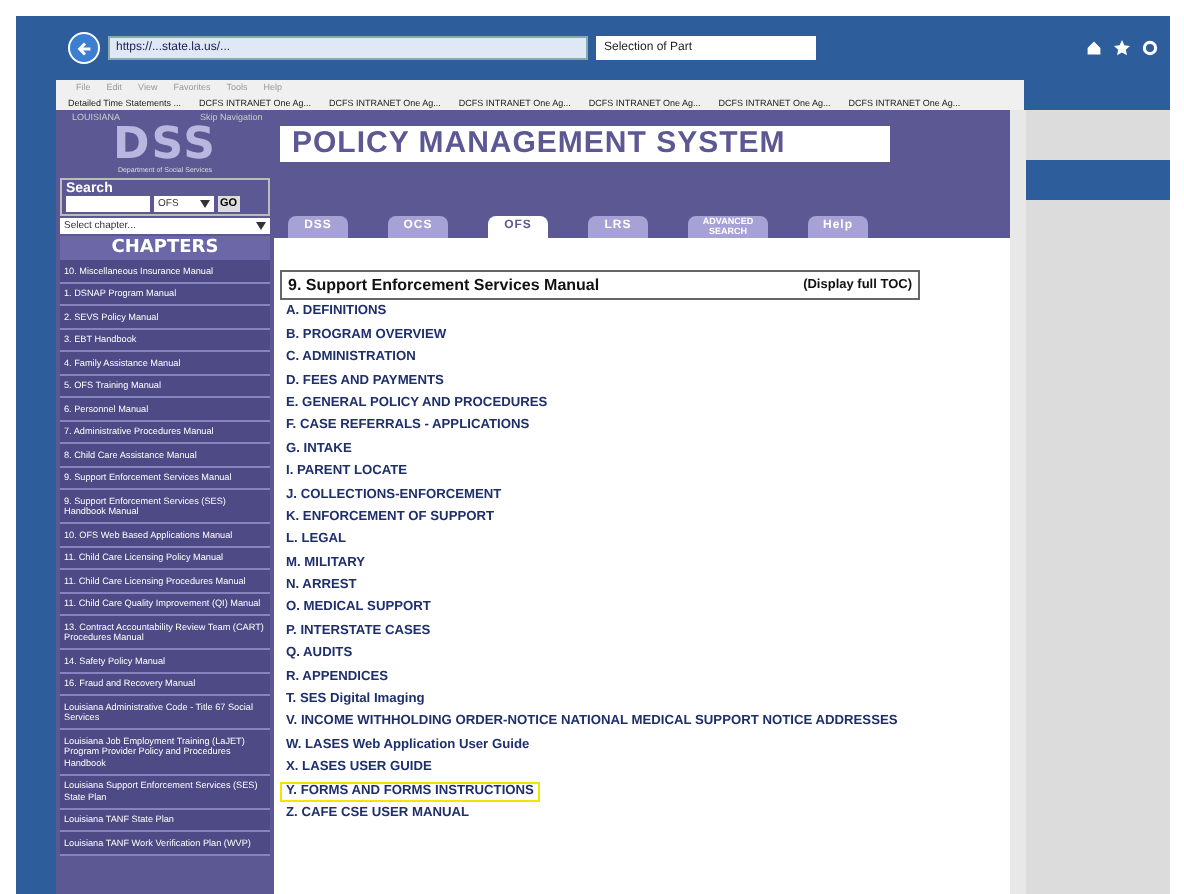 The width and height of the screenshot is (1184, 894). I want to click on manual-title: 9. Support Enforcement Services Manual, so click(444, 285).